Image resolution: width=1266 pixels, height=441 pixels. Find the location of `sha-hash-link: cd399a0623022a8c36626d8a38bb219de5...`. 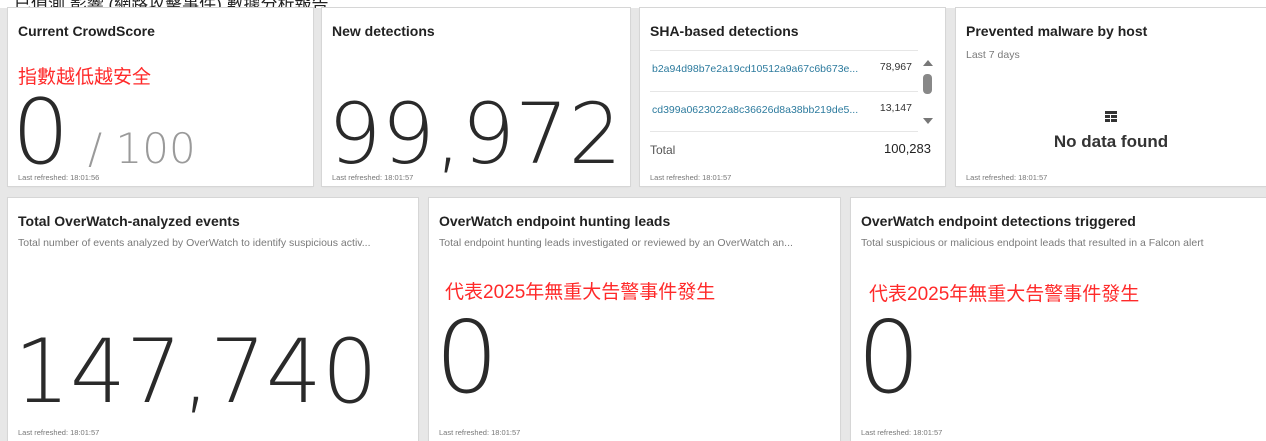

sha-hash-link: cd399a0623022a8c36626d8a38bb219de5... is located at coordinates (755, 110).